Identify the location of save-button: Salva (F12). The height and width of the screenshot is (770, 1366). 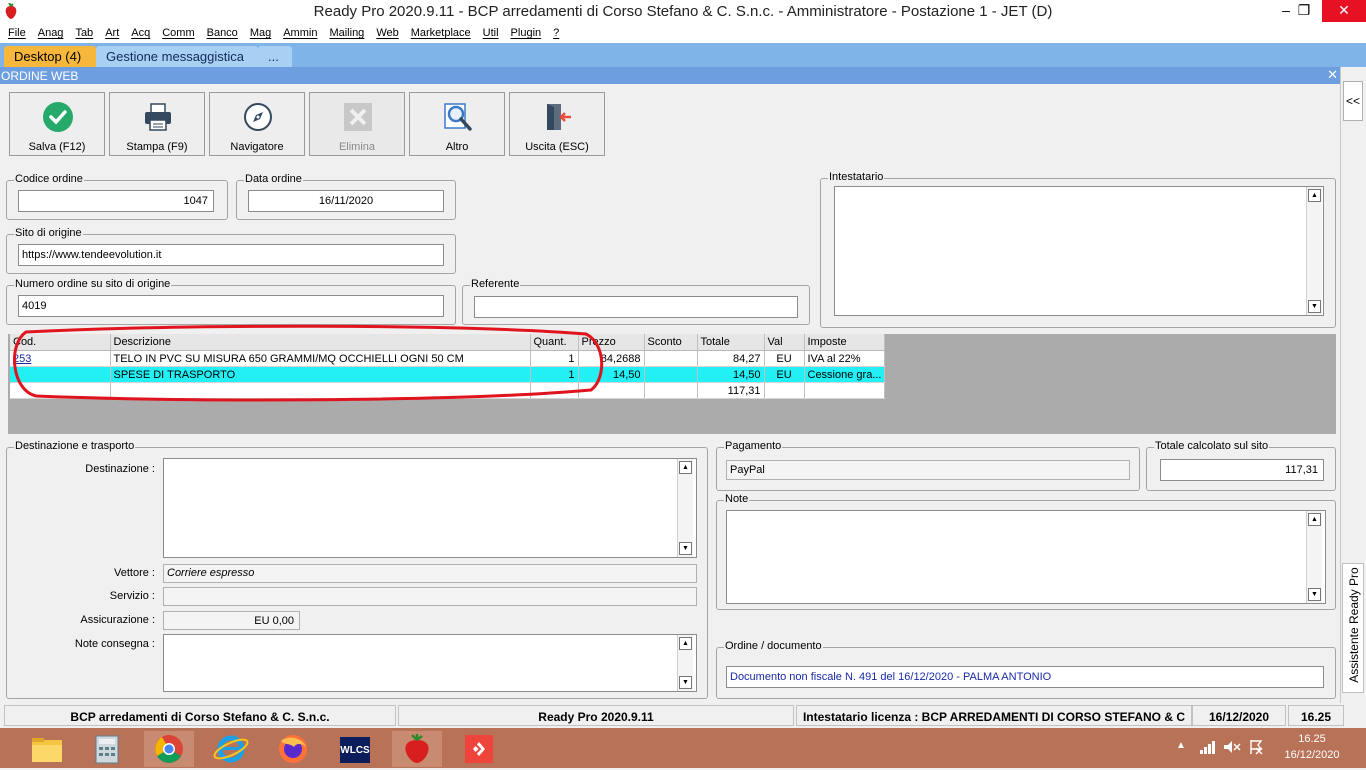
(57, 124).